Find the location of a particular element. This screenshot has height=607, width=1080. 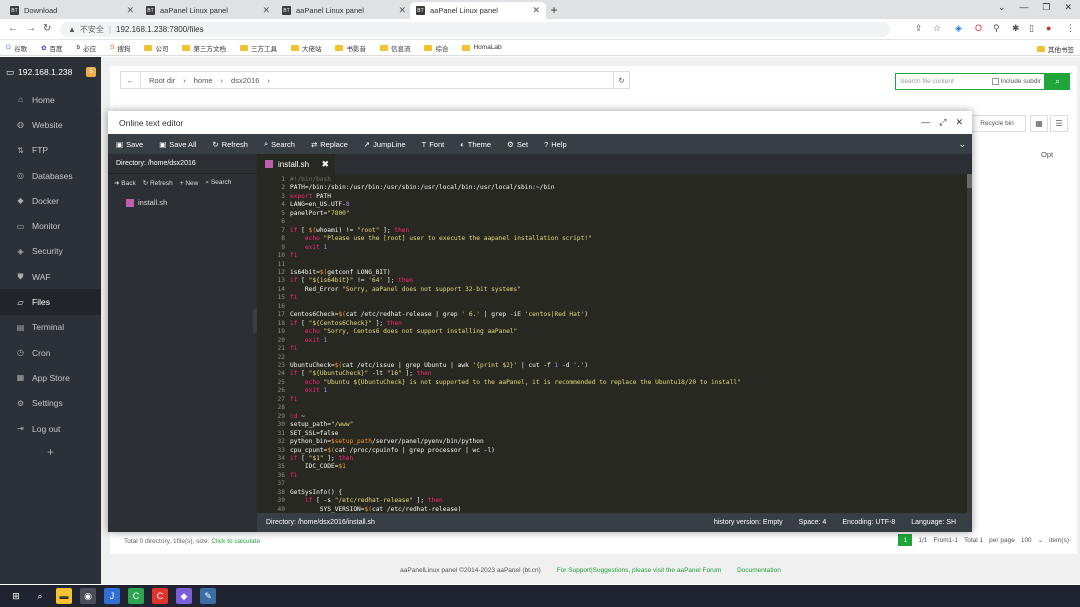

bookmark-folder: HomaLab is located at coordinates (482, 47).